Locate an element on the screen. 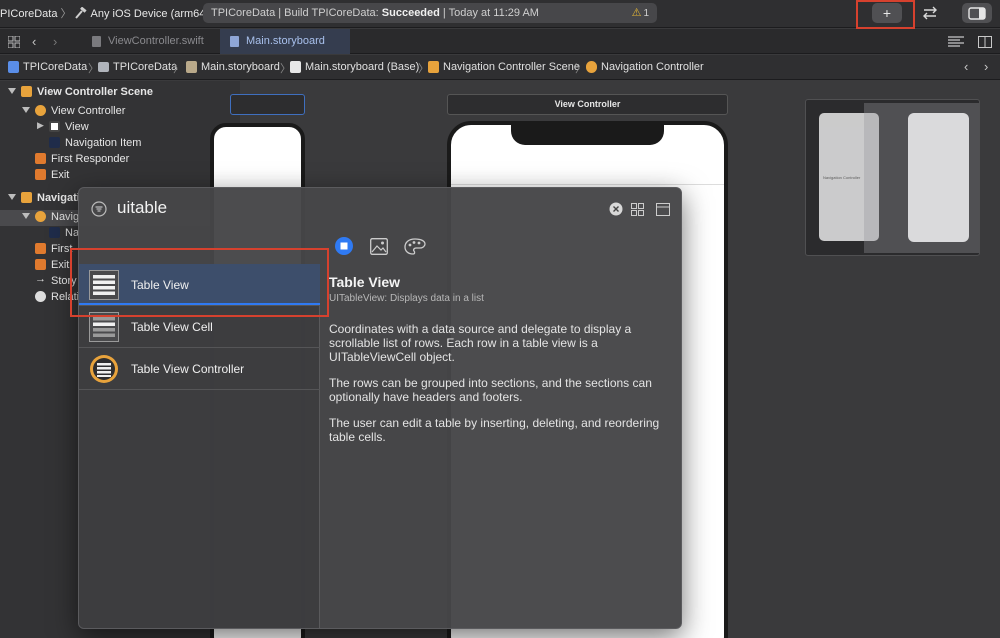  code-review-button is located at coordinates (930, 13).